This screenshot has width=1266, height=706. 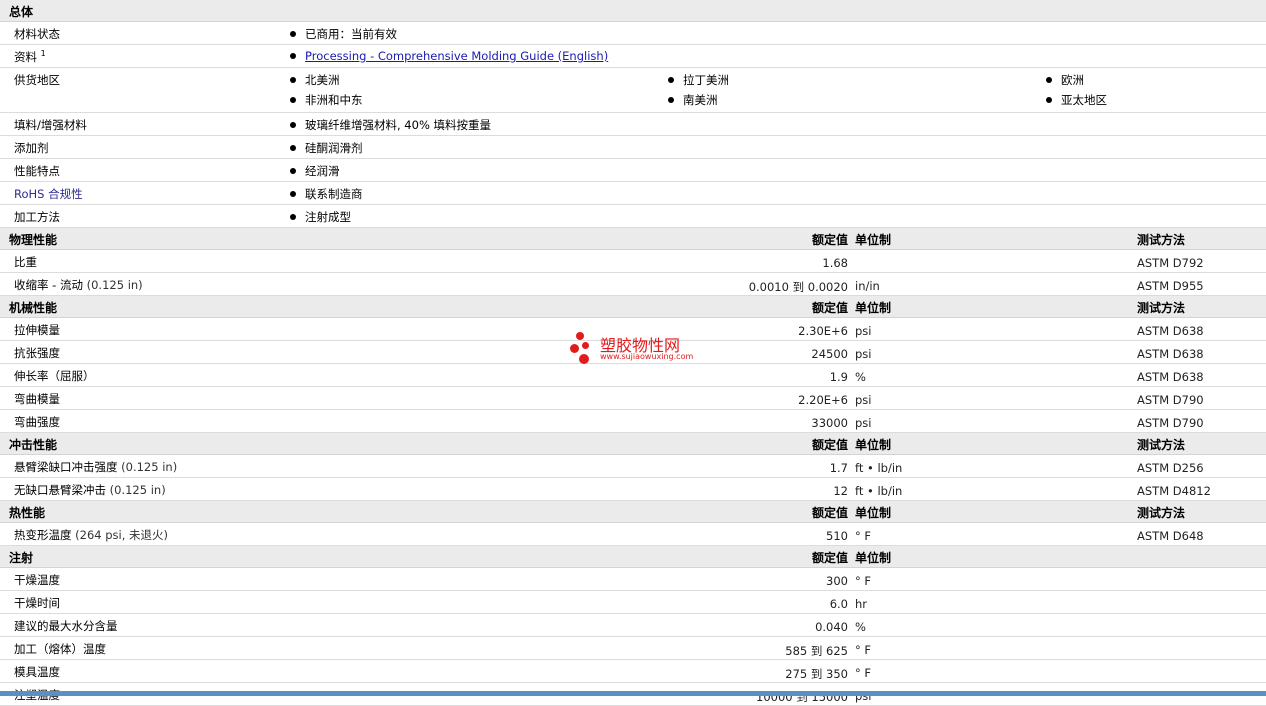 I want to click on row-value: 12, so click(x=840, y=491).